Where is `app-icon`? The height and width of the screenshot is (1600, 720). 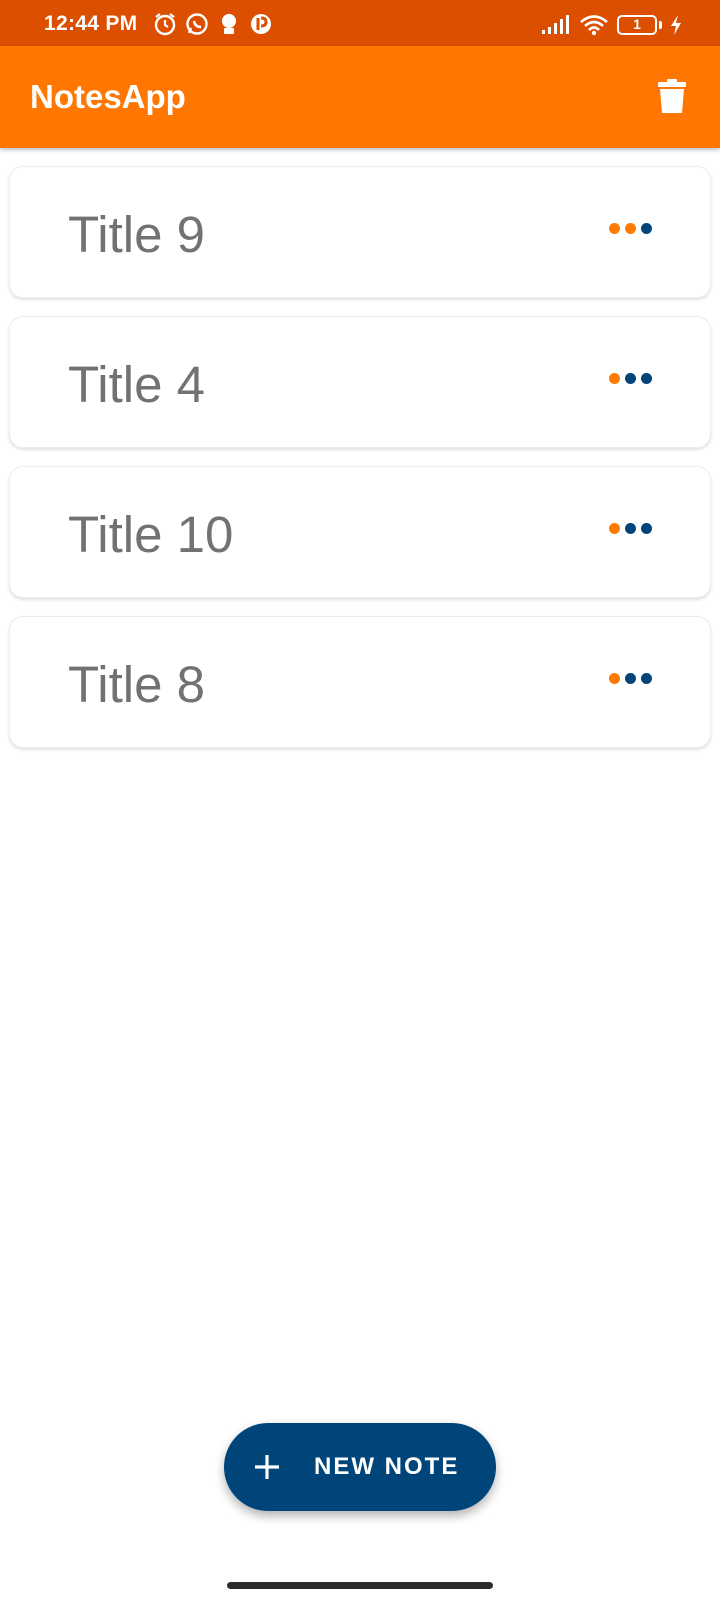 app-icon is located at coordinates (261, 24).